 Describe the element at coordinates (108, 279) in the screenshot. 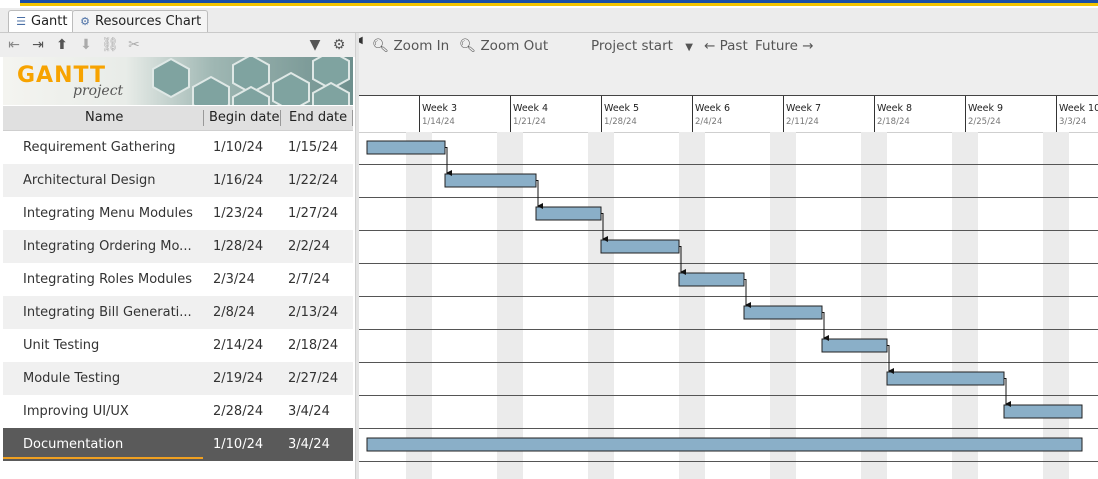

I see `task-name: Integrating Roles Modules` at that location.